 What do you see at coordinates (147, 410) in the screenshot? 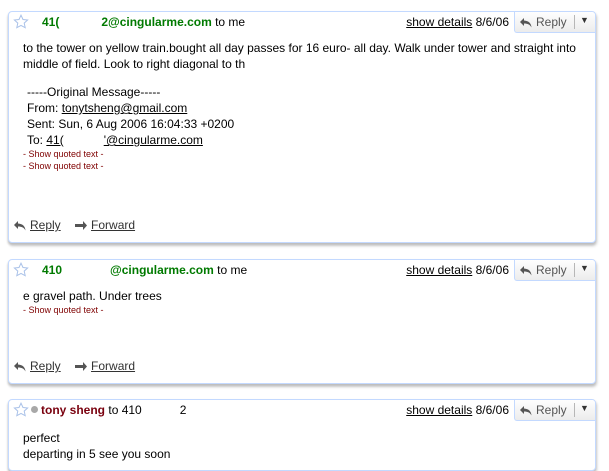
I see `recipient-text: to 410 2` at bounding box center [147, 410].